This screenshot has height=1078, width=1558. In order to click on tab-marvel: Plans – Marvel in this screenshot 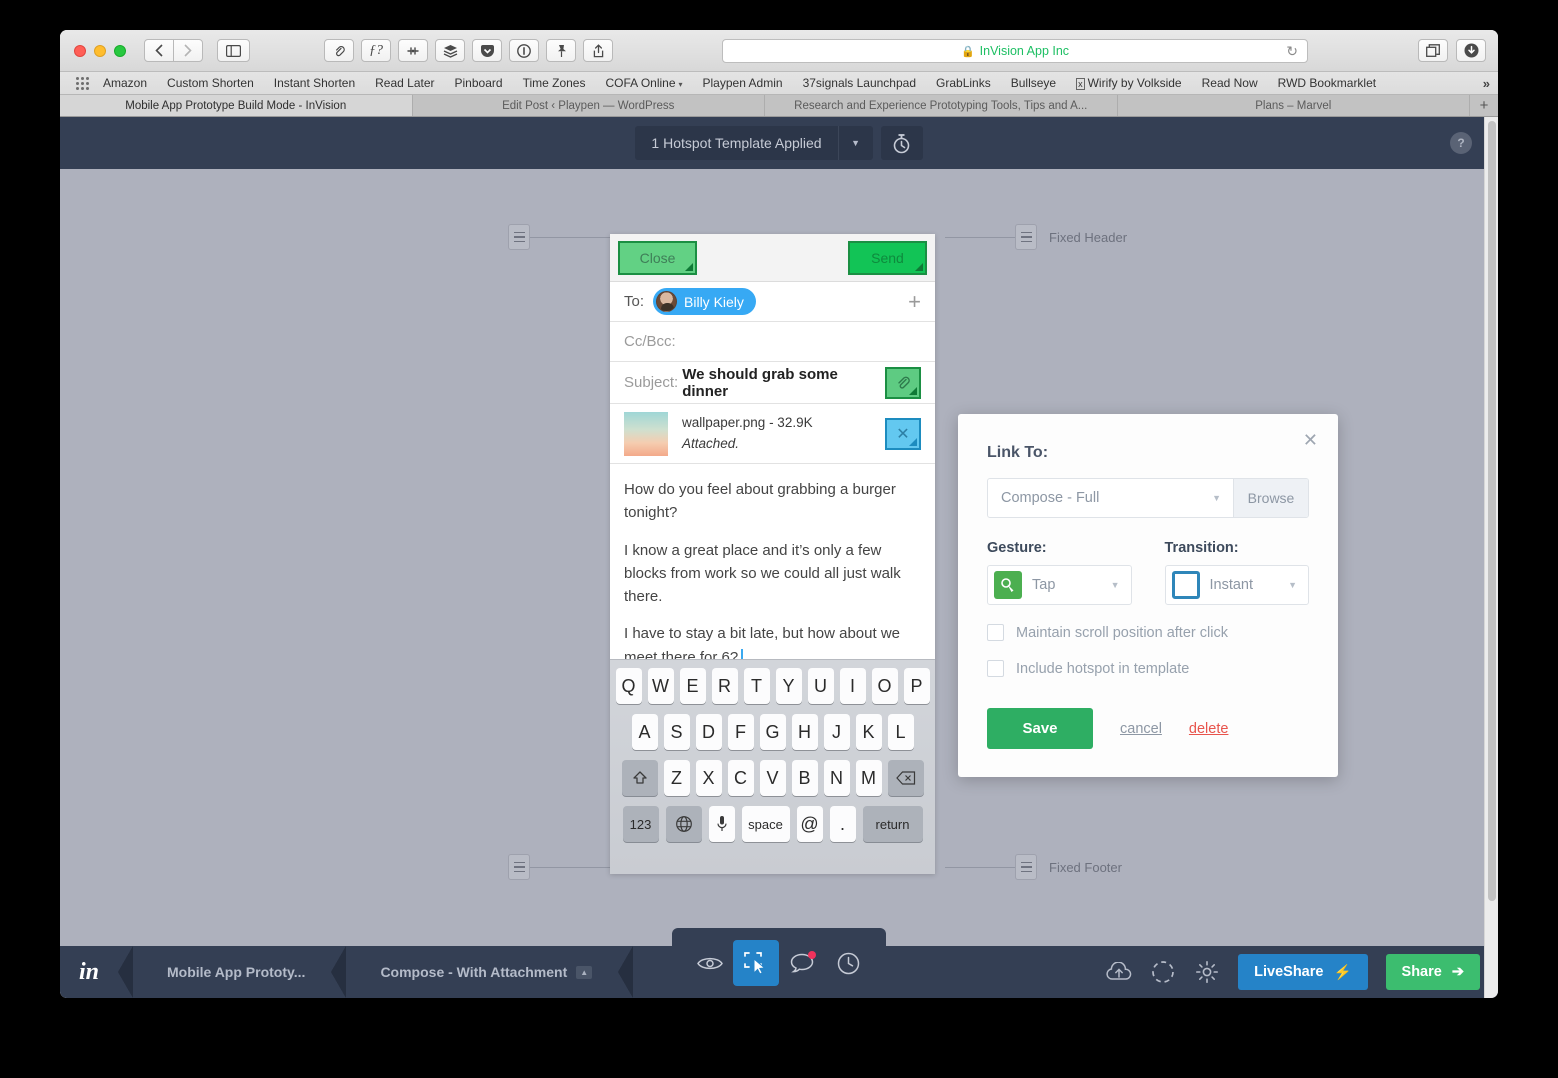, I will do `click(1293, 105)`.